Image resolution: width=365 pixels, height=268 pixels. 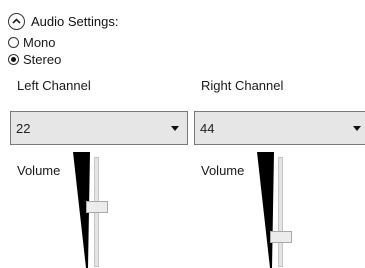 I want to click on collapse-button, so click(x=16, y=21).